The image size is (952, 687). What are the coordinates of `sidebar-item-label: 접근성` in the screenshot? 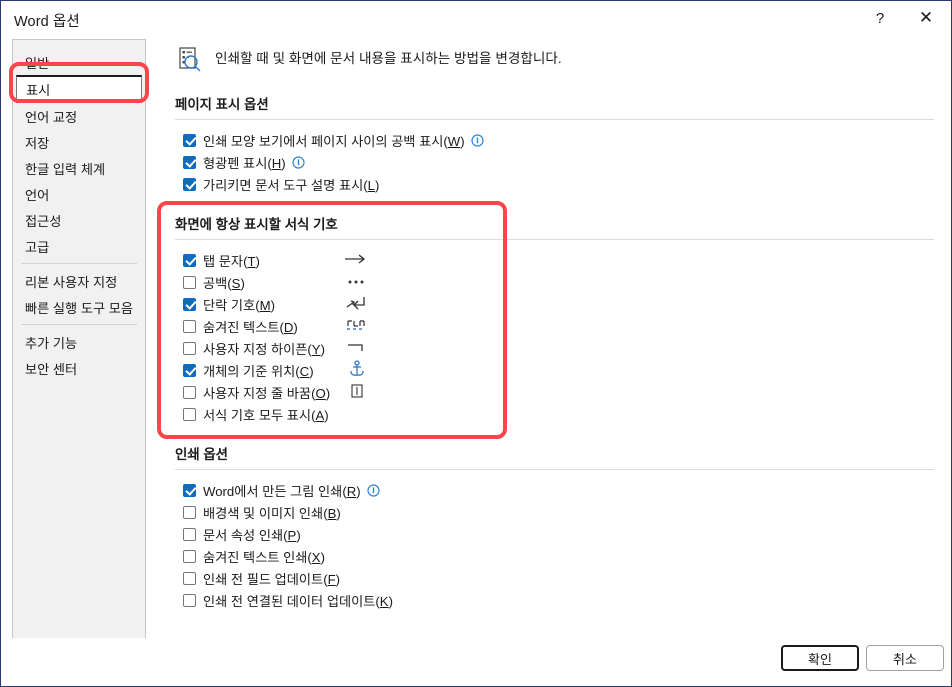 It's located at (43, 221).